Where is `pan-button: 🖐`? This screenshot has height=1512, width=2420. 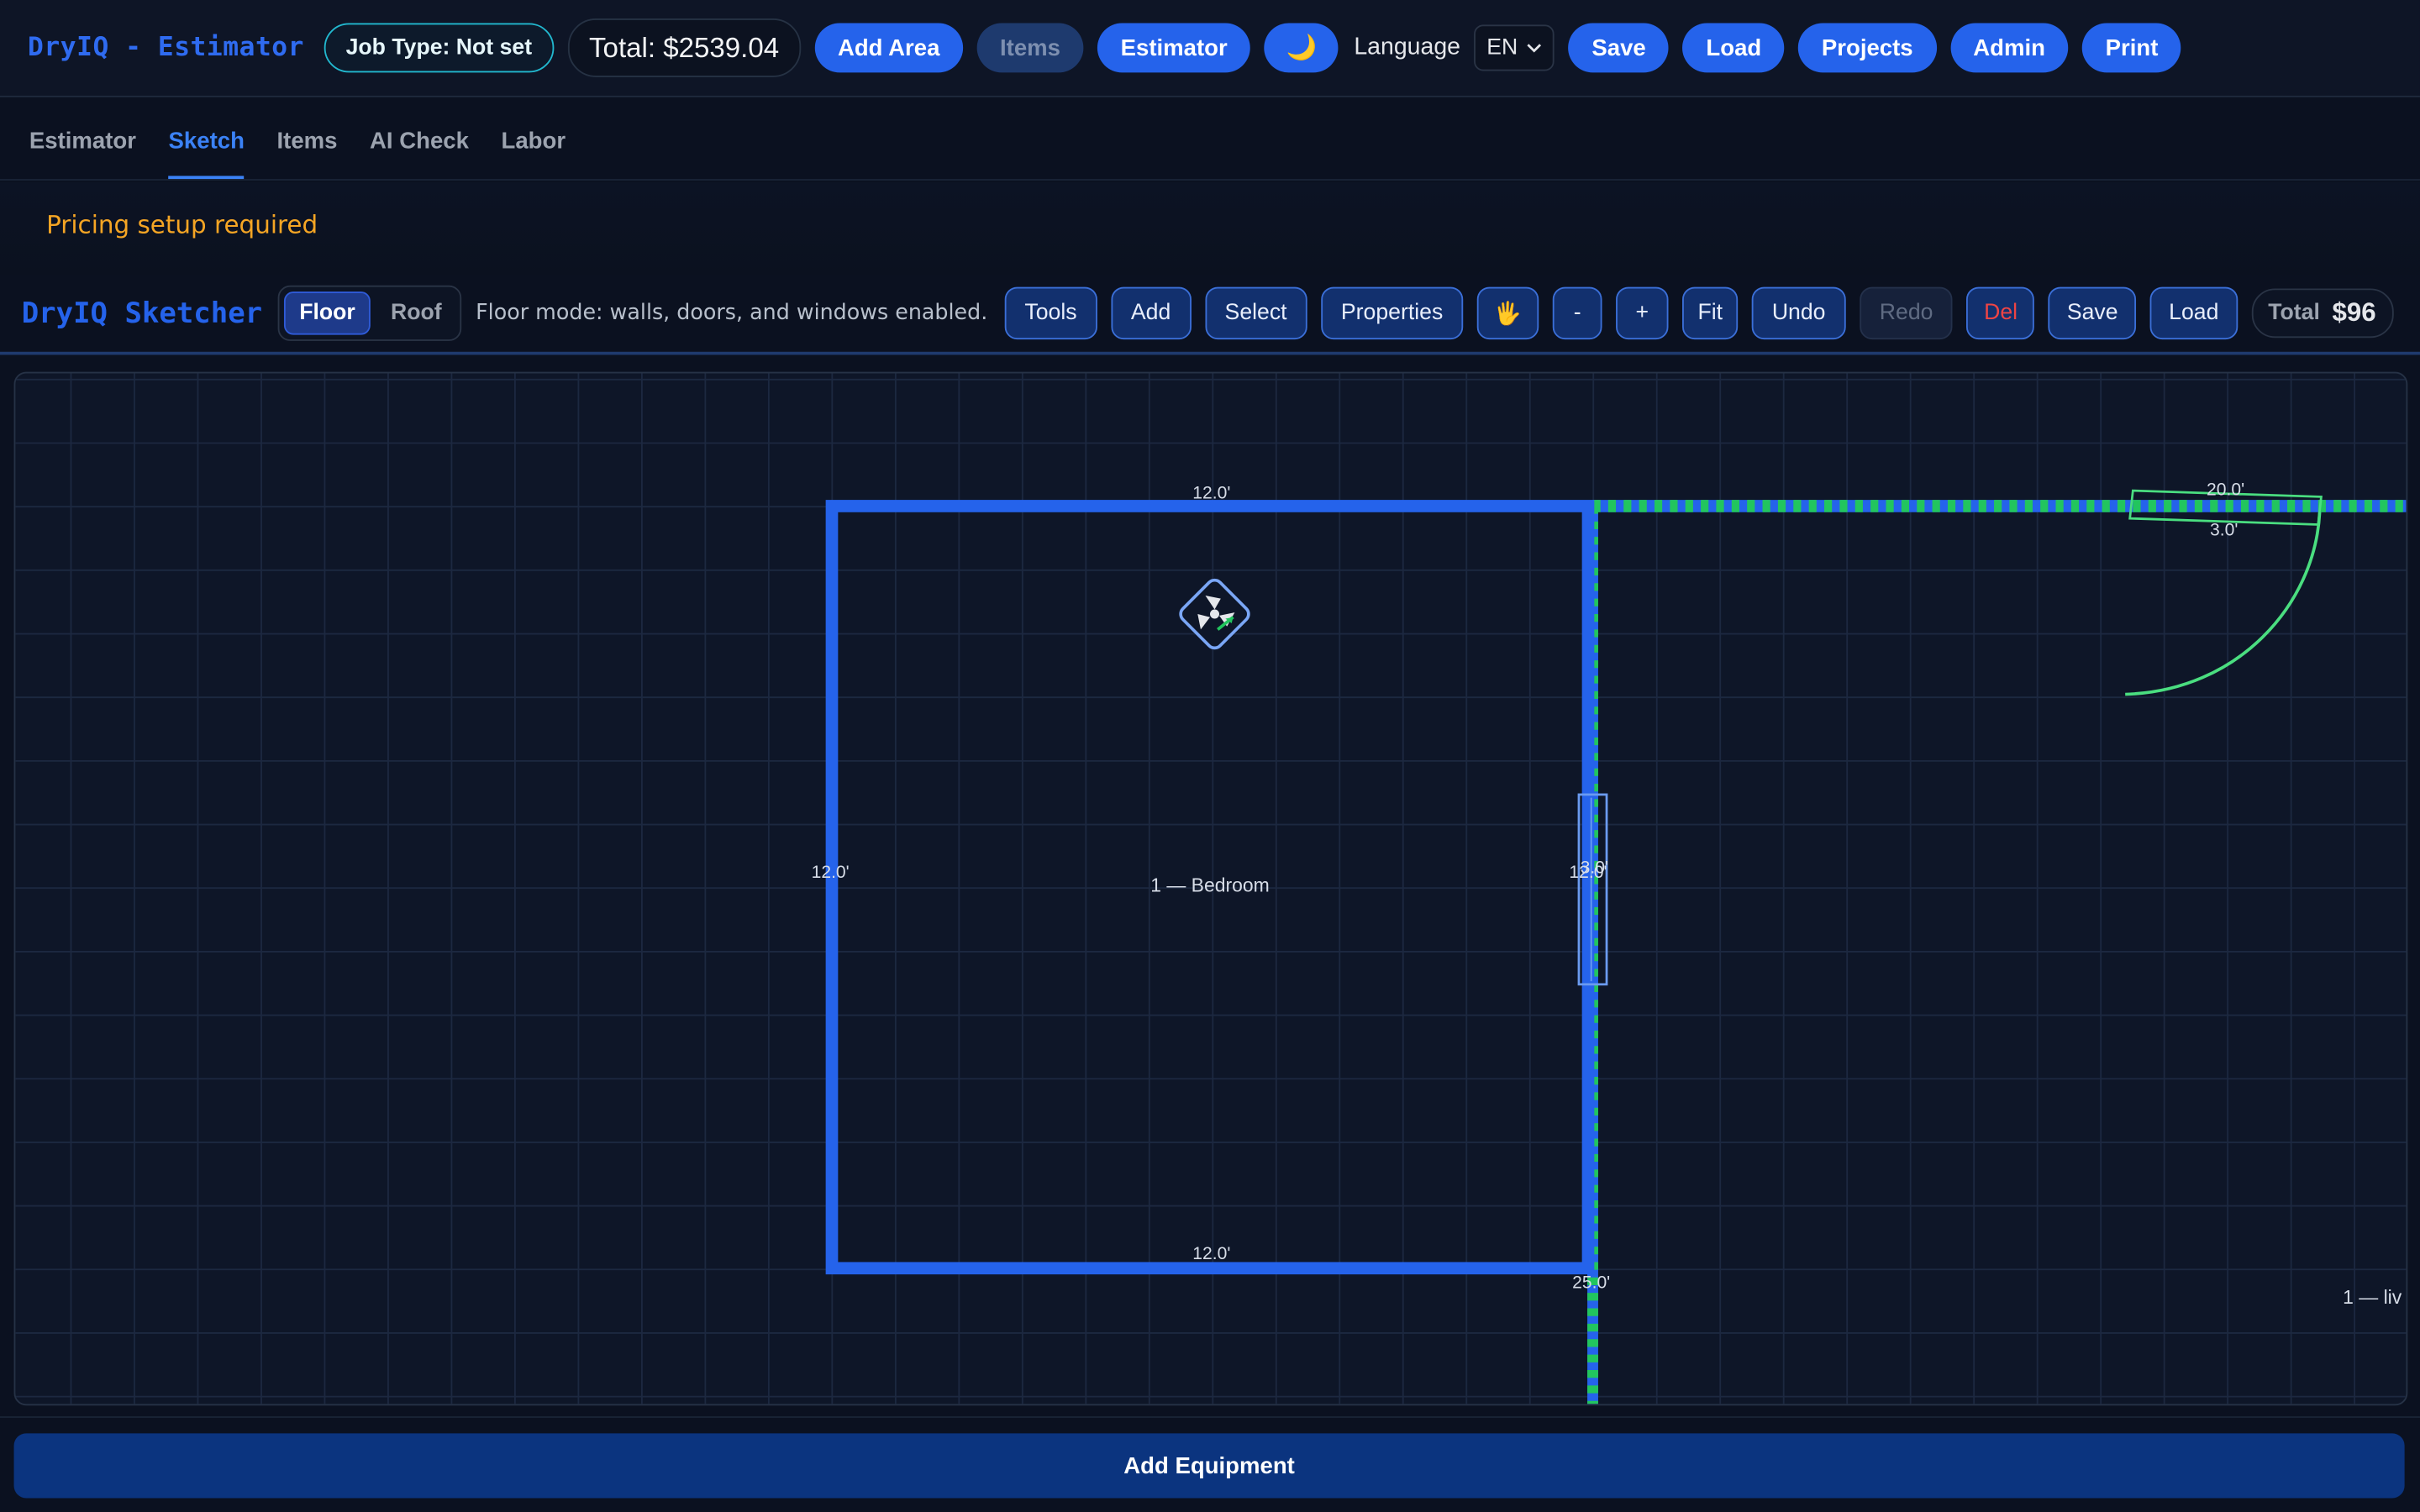 pan-button: 🖐 is located at coordinates (1507, 313).